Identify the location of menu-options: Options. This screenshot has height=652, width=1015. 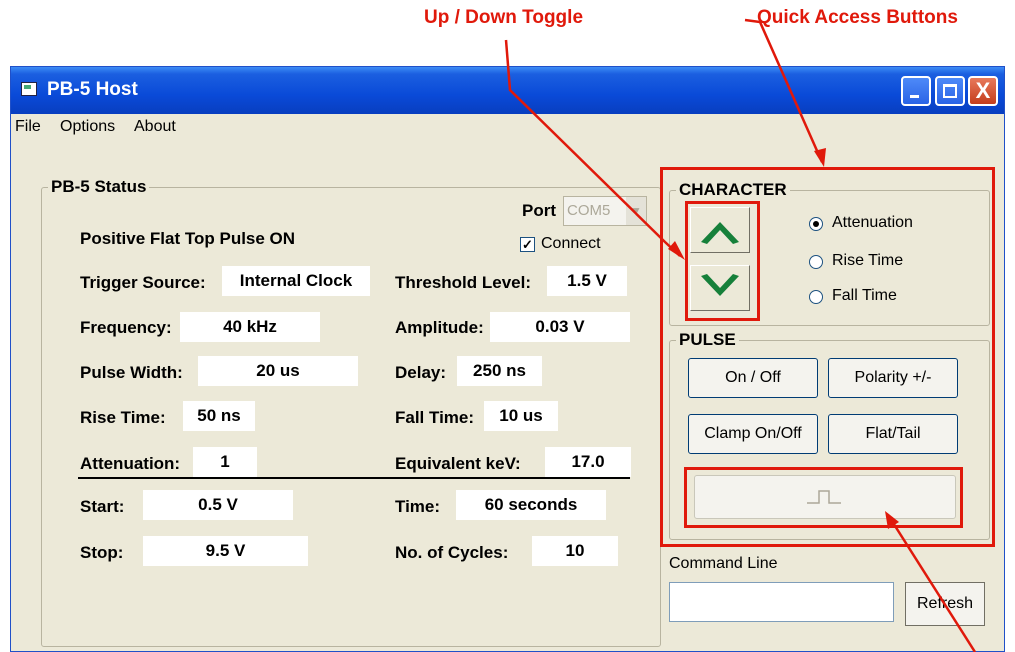
(87, 127).